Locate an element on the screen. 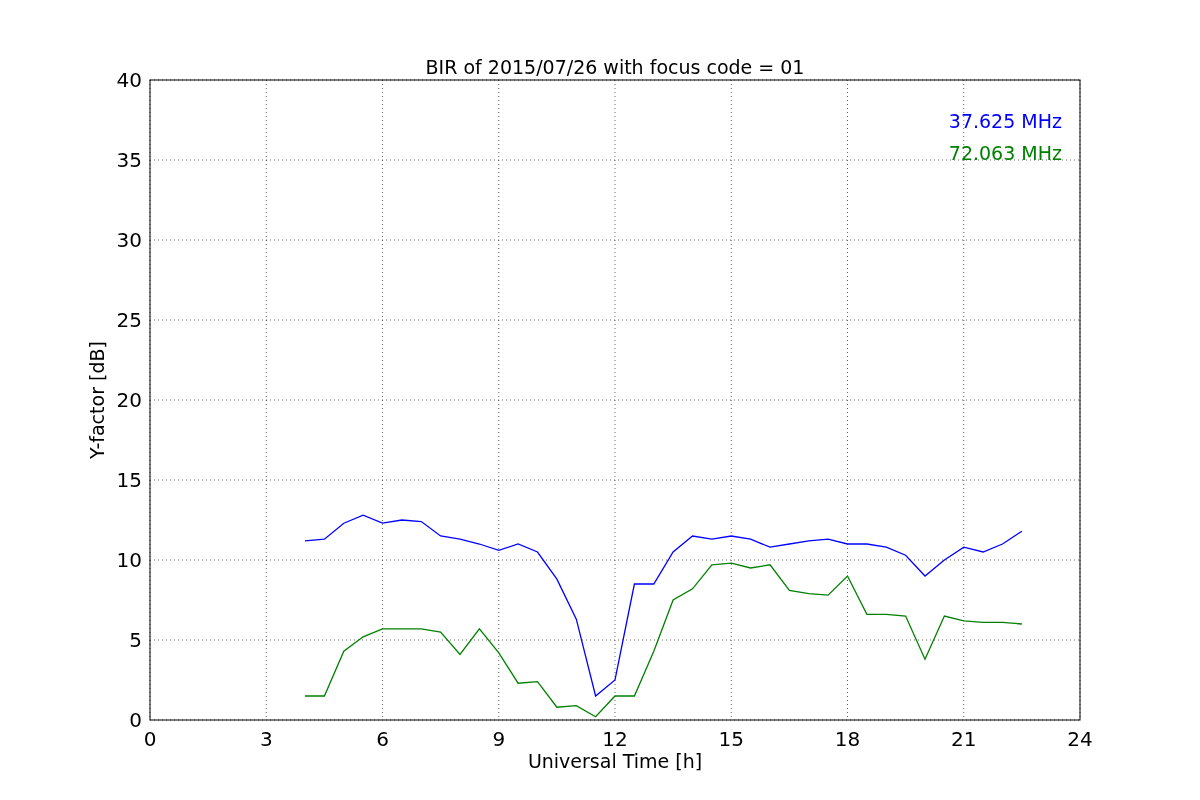 The image size is (1200, 800). tick-label: 12 is located at coordinates (615, 739).